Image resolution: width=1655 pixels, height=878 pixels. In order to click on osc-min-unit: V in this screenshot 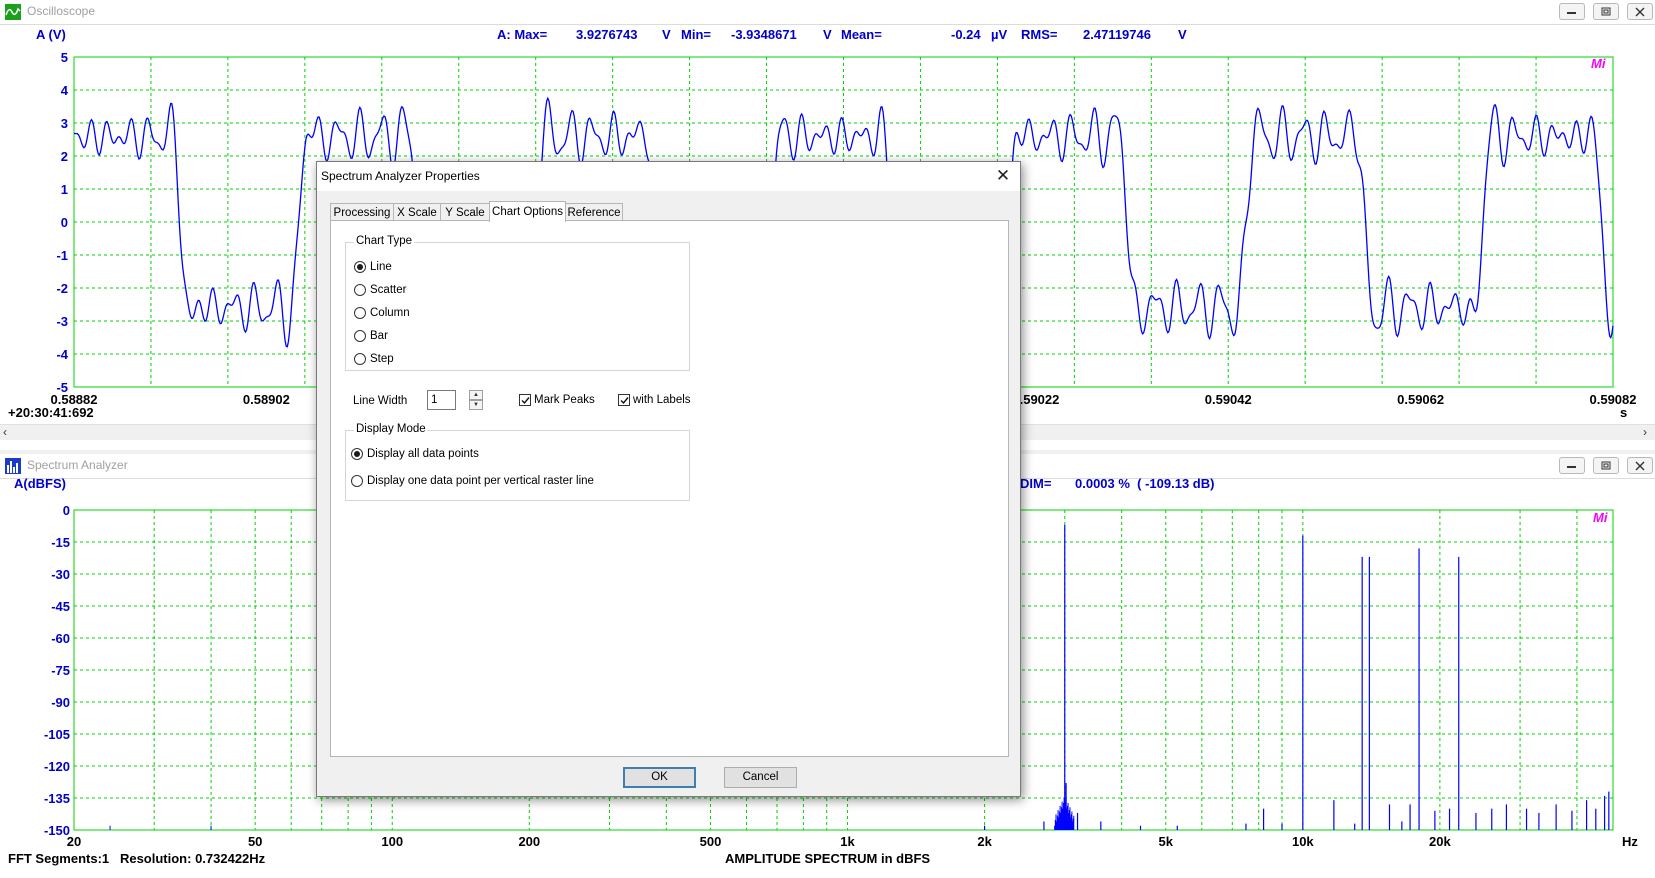, I will do `click(827, 34)`.